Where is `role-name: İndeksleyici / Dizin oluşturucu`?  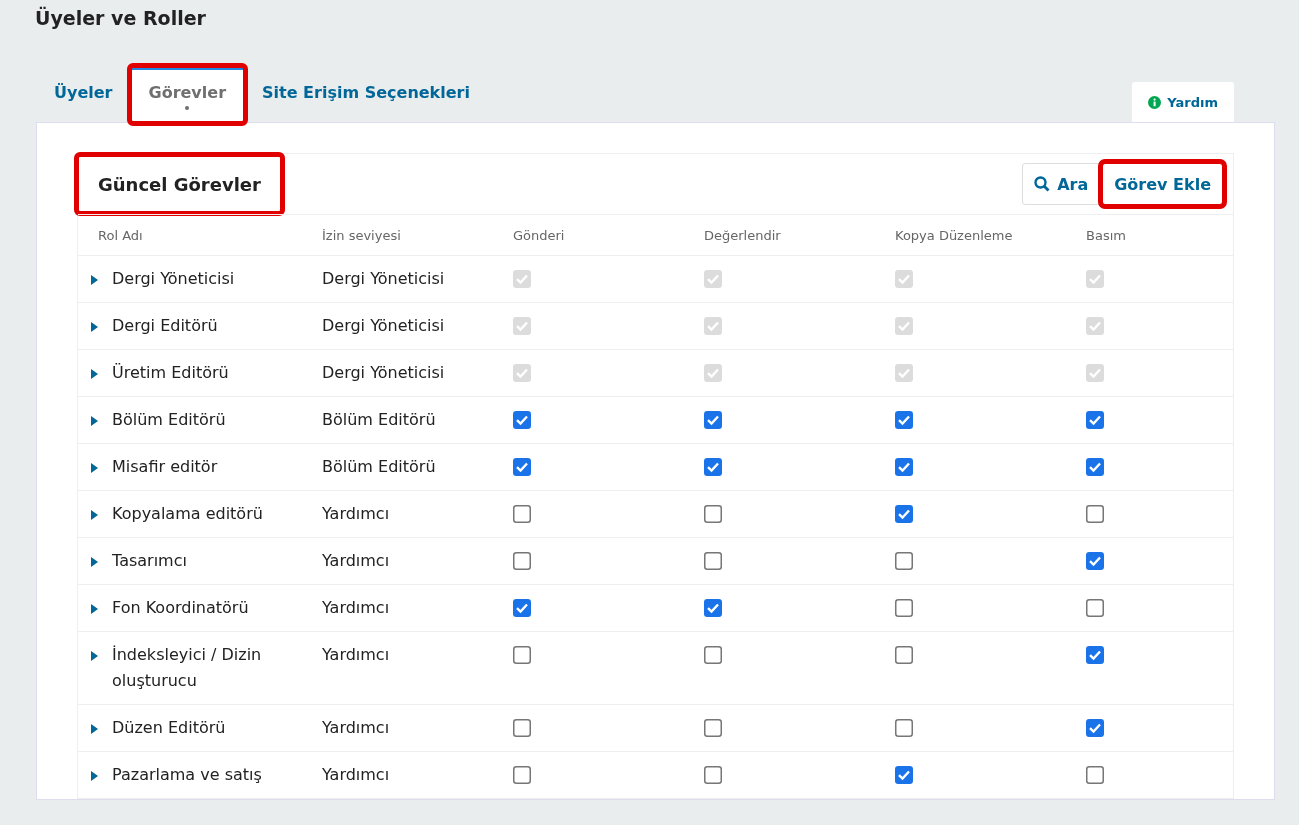 role-name: İndeksleyici / Dizin oluşturucu is located at coordinates (187, 668).